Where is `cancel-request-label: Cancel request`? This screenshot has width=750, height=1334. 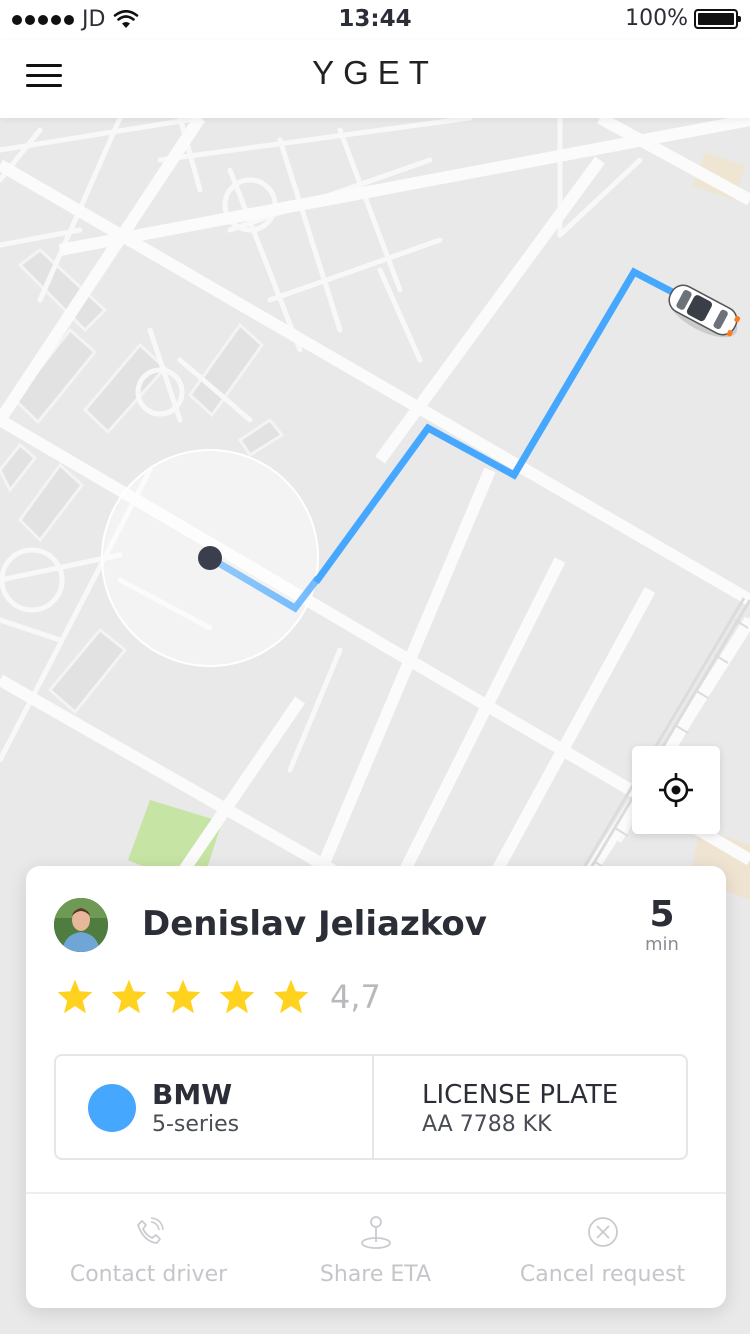 cancel-request-label: Cancel request is located at coordinates (602, 1274).